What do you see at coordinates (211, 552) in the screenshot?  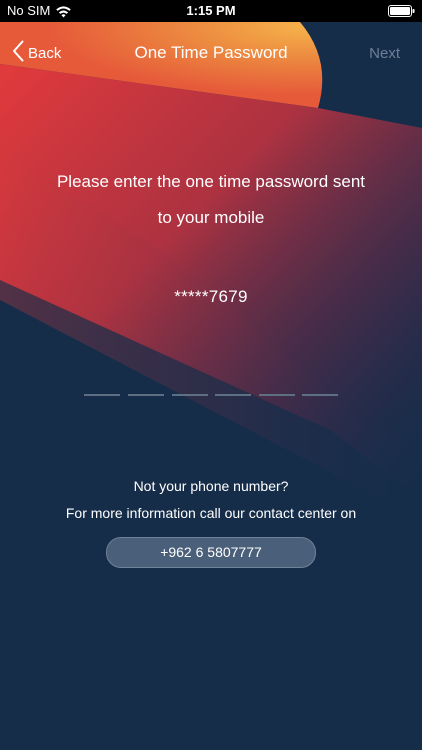 I see `call-contact-center-button: +962 6 5807777` at bounding box center [211, 552].